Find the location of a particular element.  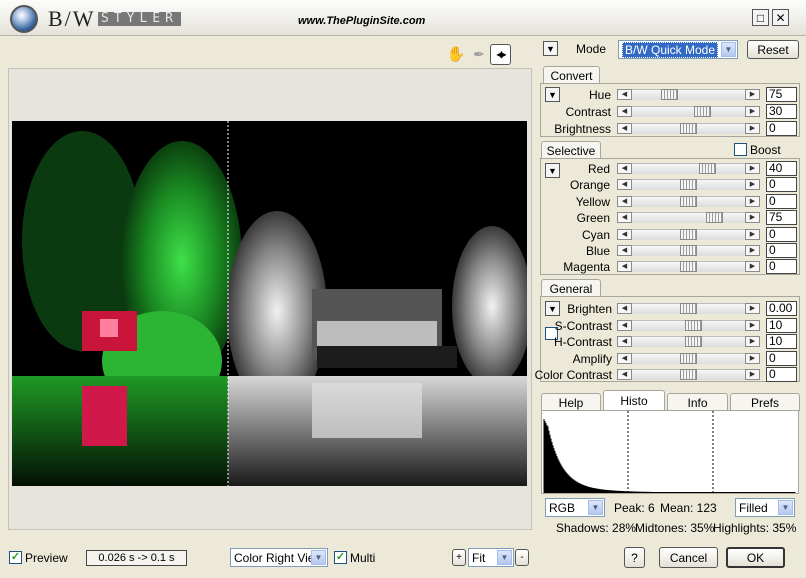

close-button: ✕ is located at coordinates (780, 17).